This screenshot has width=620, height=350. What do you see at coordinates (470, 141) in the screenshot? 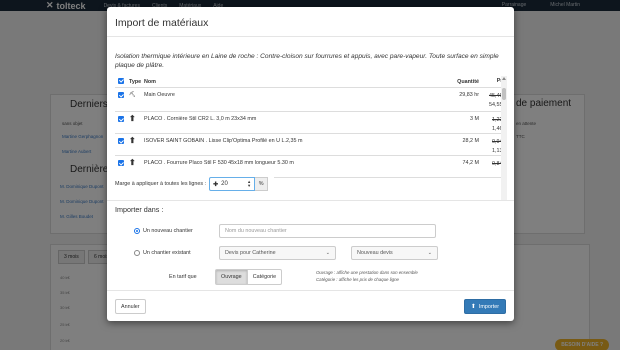
I see `row-qty: 28,2 M` at bounding box center [470, 141].